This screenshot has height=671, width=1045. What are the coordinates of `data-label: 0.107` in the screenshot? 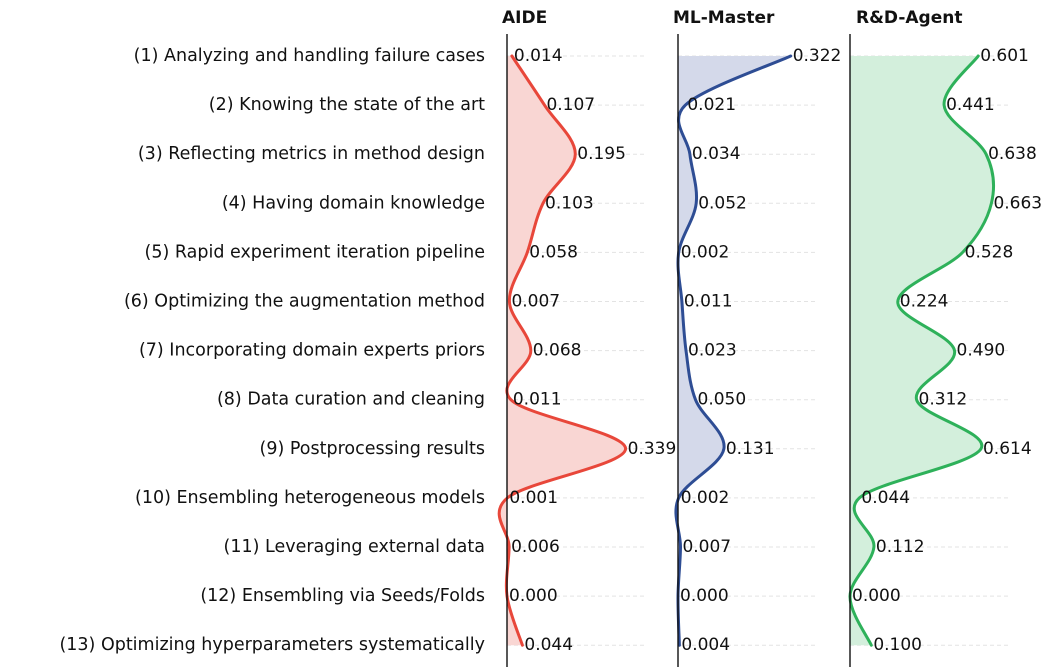 It's located at (570, 105).